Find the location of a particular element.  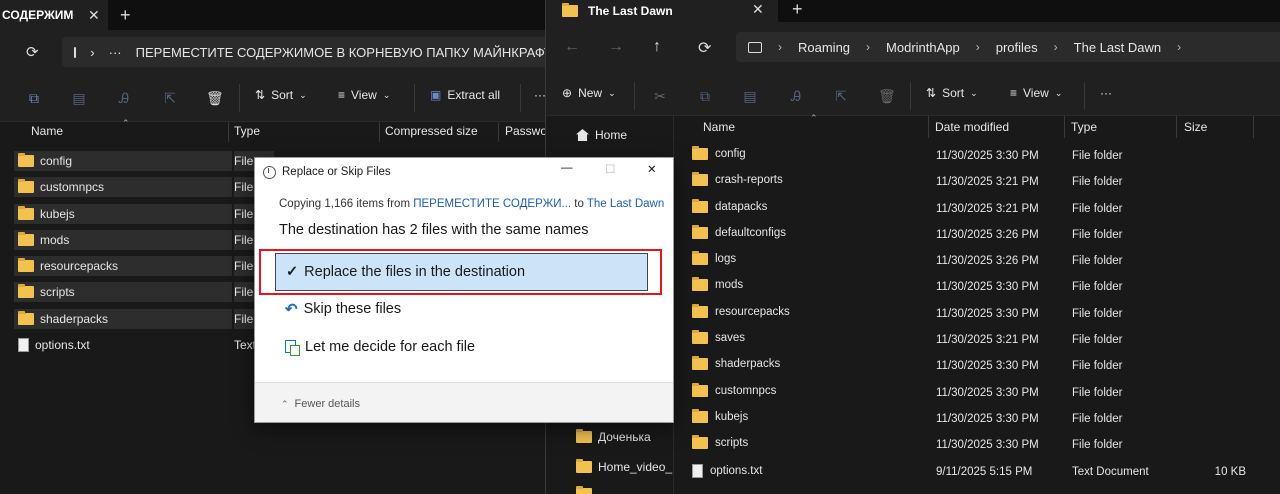

table-row: saves 11/30/2025 3:21 PM File folder is located at coordinates (981, 340).